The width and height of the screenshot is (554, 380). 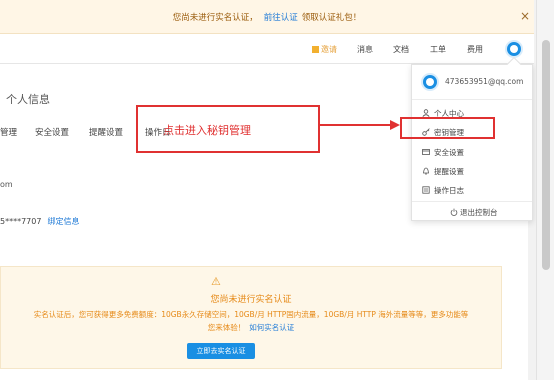 I want to click on gift-icon, so click(x=315, y=49).